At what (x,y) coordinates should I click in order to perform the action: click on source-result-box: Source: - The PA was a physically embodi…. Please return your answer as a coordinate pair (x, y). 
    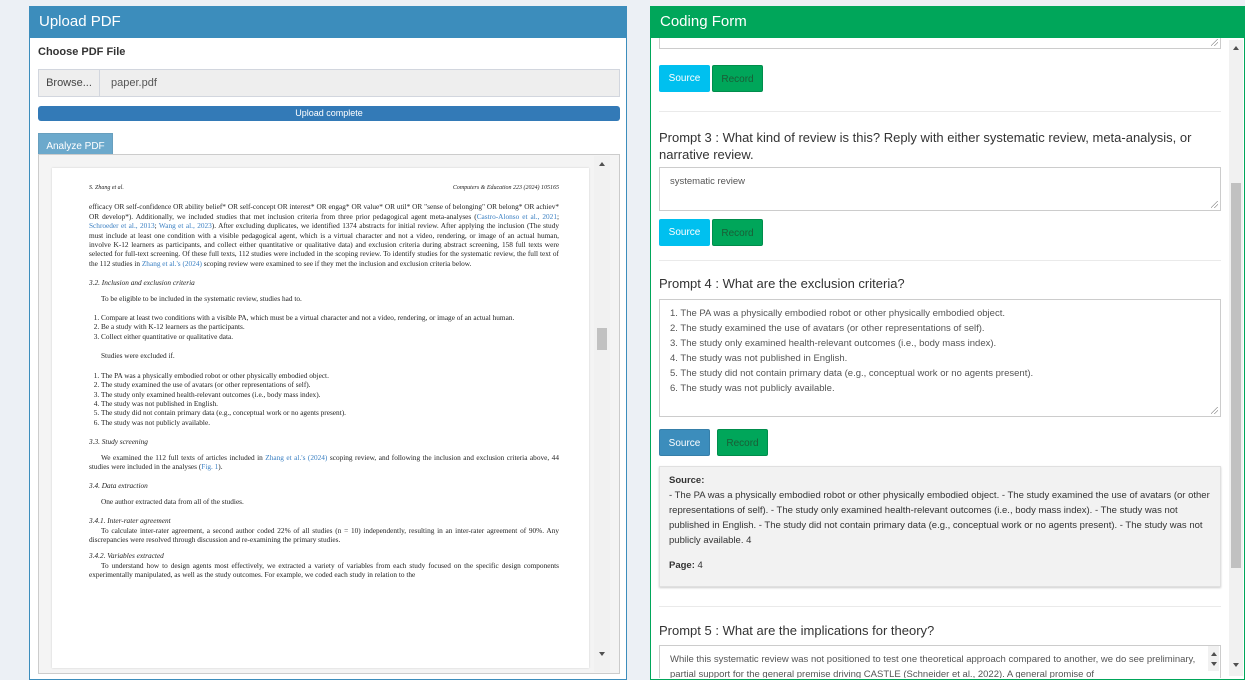
    Looking at the image, I should click on (940, 526).